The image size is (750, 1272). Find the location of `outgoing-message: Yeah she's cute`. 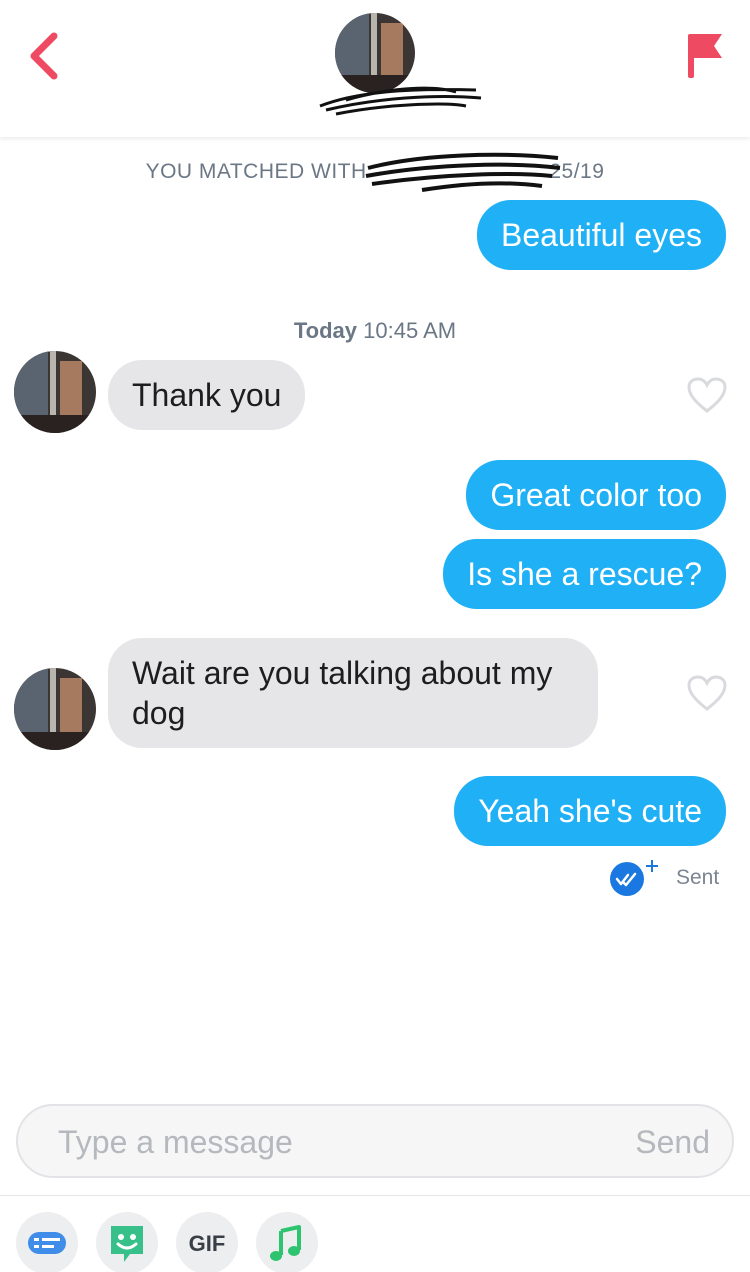

outgoing-message: Yeah she's cute is located at coordinates (590, 811).